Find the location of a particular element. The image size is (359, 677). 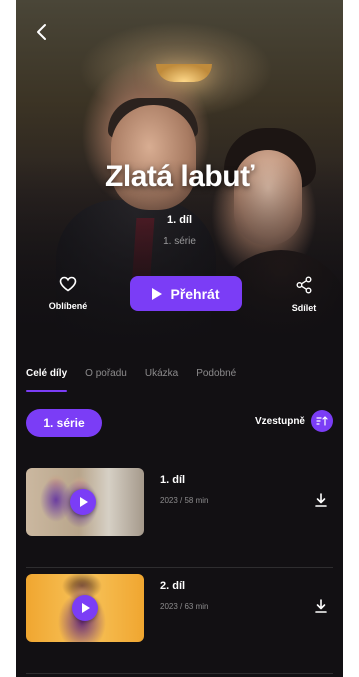

current-episode: 1. díl is located at coordinates (179, 220).